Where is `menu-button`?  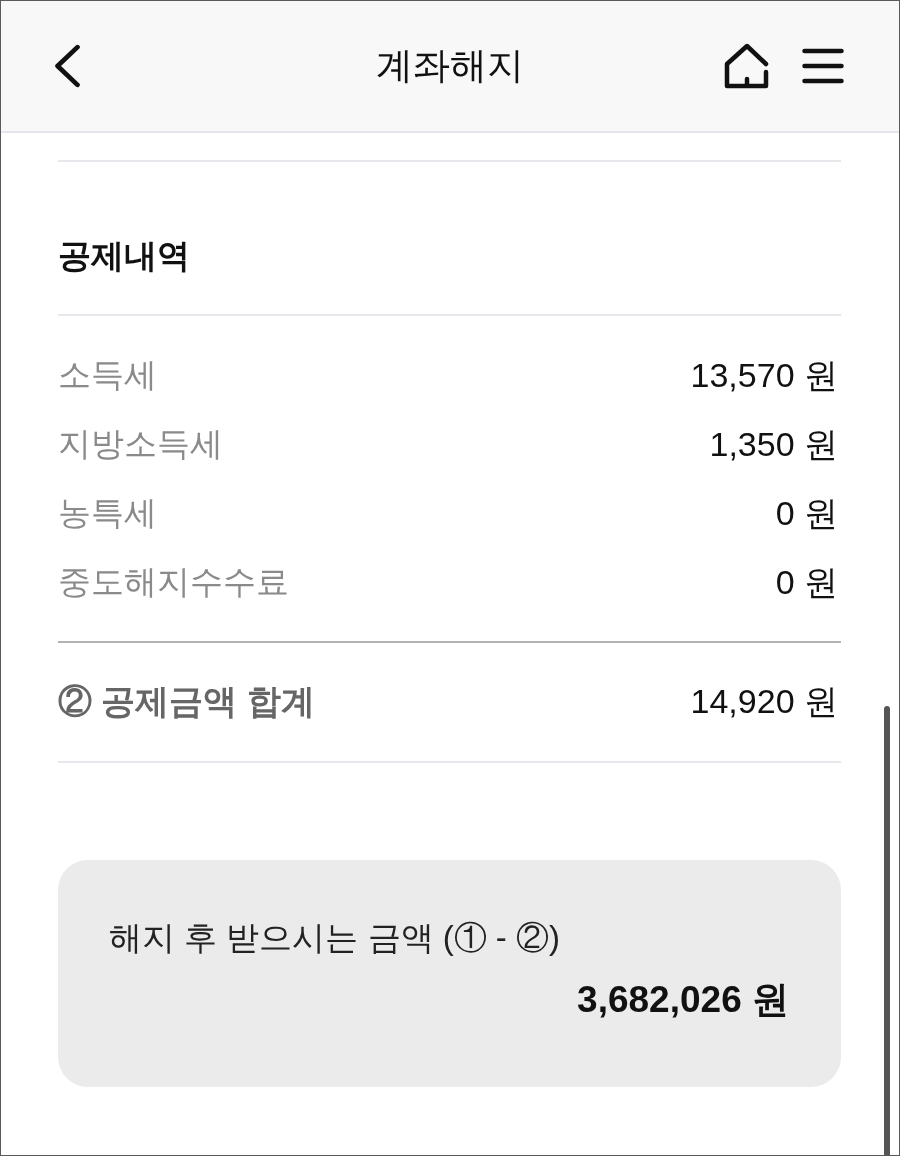
menu-button is located at coordinates (823, 66).